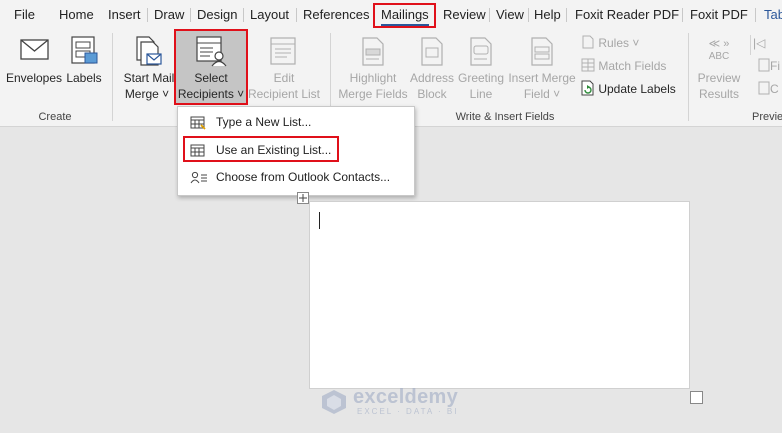 Image resolution: width=782 pixels, height=433 pixels. Describe the element at coordinates (773, 14) in the screenshot. I see `tab-table-cut: Tab` at that location.